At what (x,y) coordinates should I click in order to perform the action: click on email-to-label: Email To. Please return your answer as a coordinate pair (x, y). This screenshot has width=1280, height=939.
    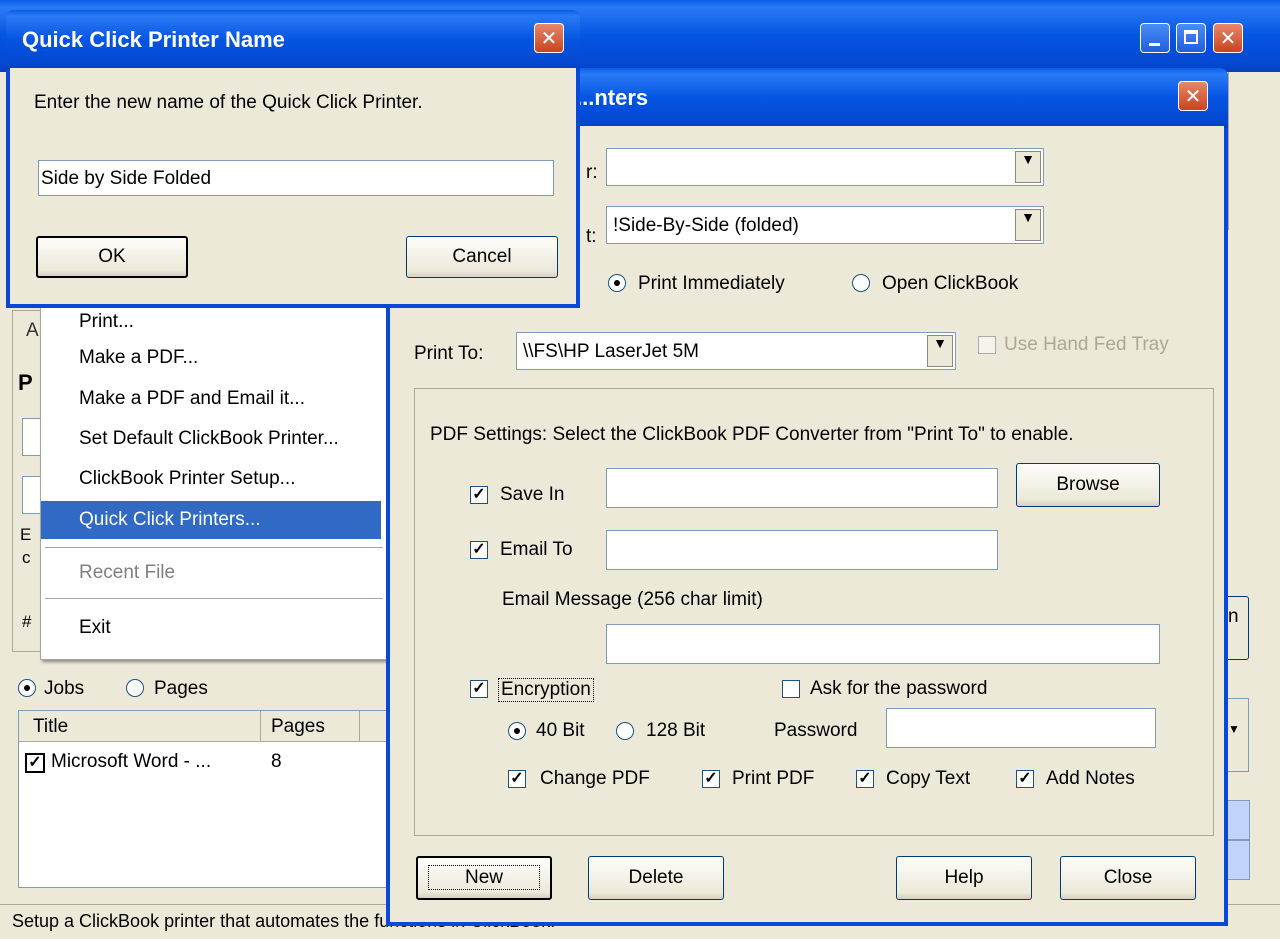
    Looking at the image, I should click on (536, 549).